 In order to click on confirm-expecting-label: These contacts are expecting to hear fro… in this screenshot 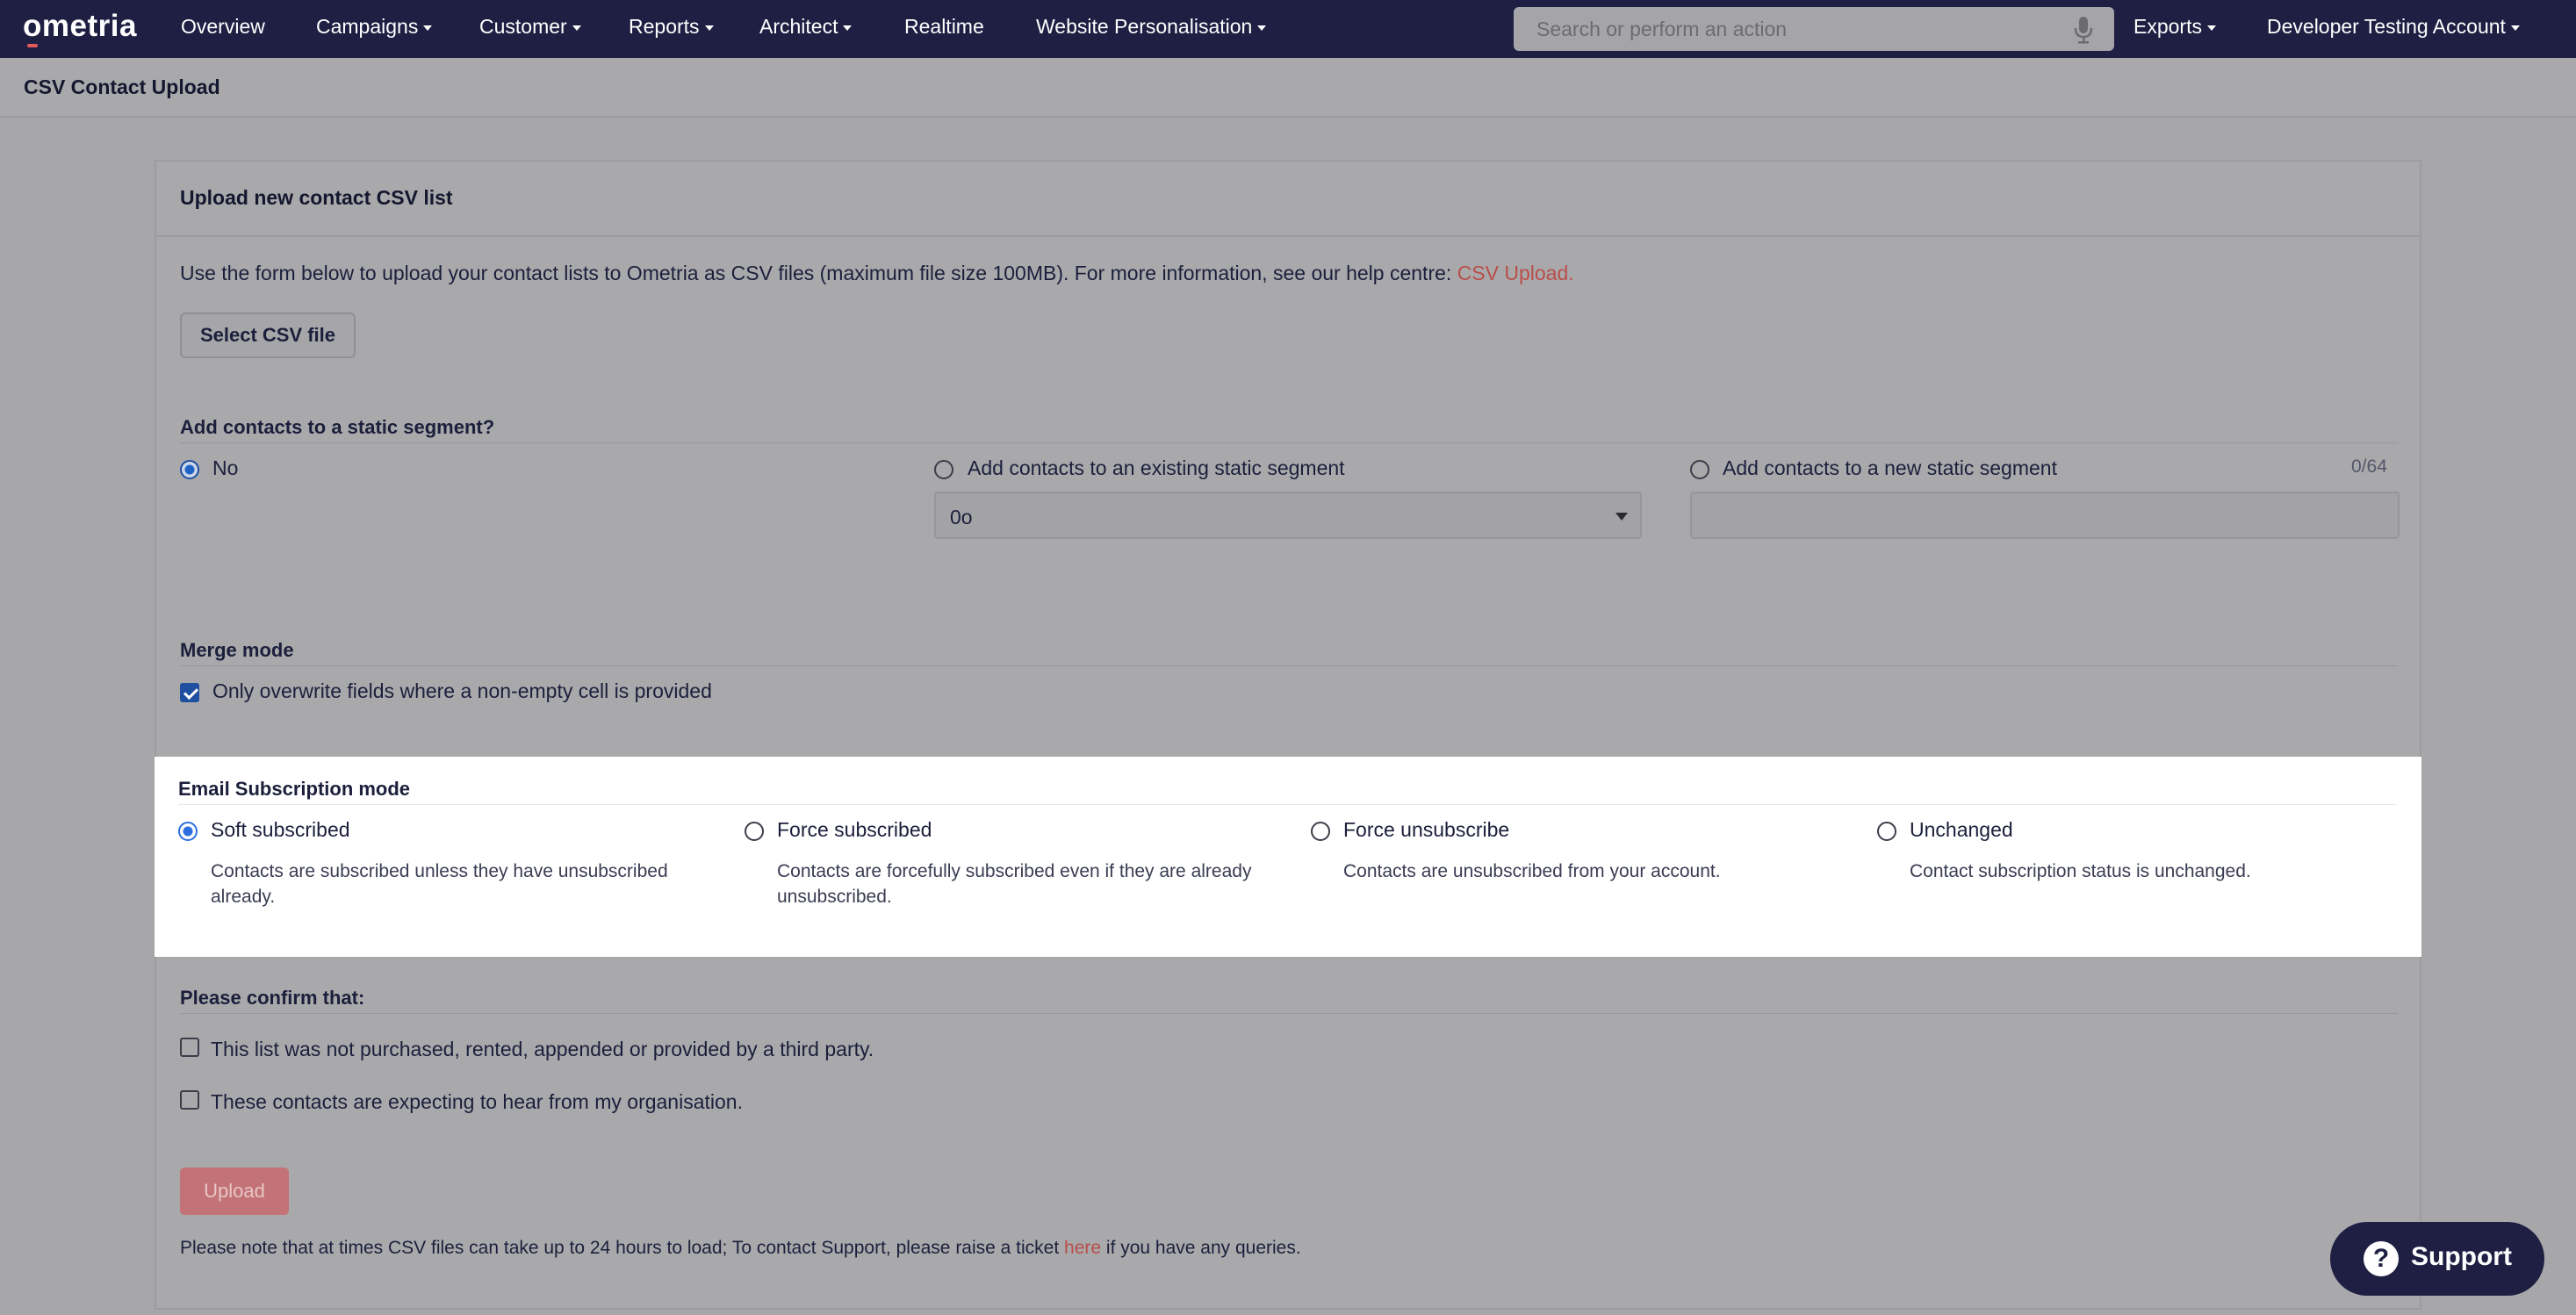, I will do `click(477, 1102)`.